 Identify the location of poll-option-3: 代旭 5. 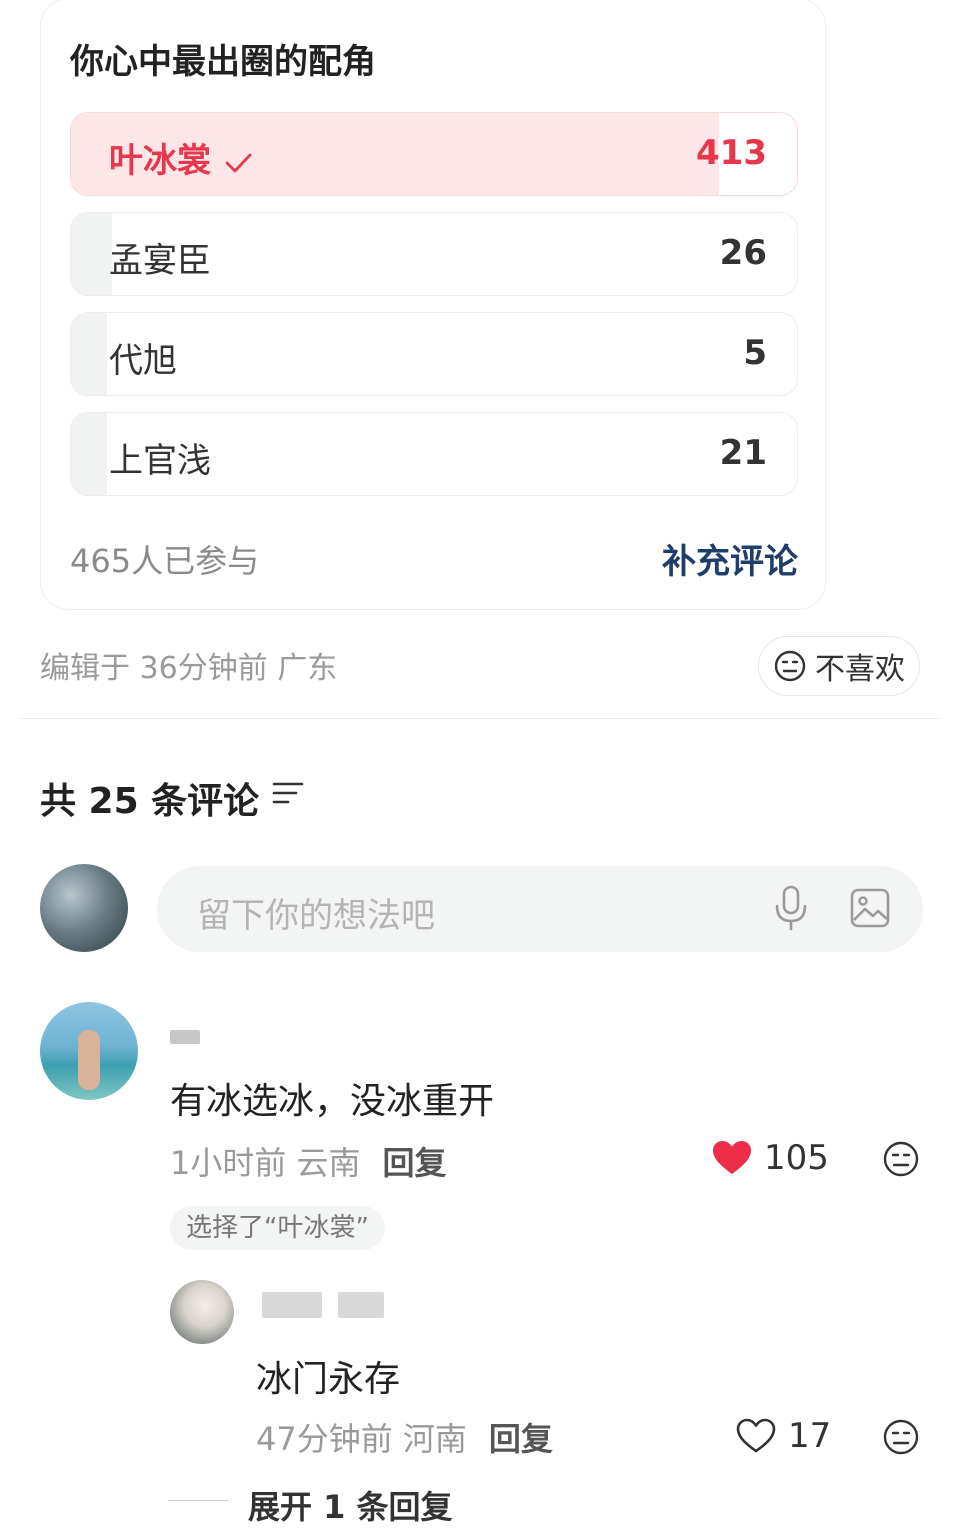
(434, 354).